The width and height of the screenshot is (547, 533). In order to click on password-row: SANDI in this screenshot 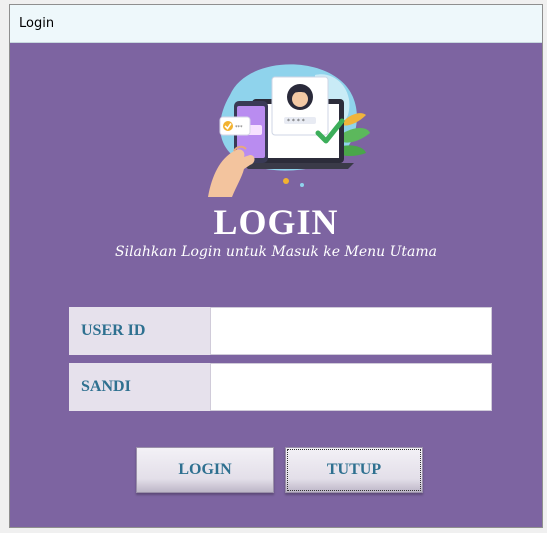, I will do `click(280, 387)`.